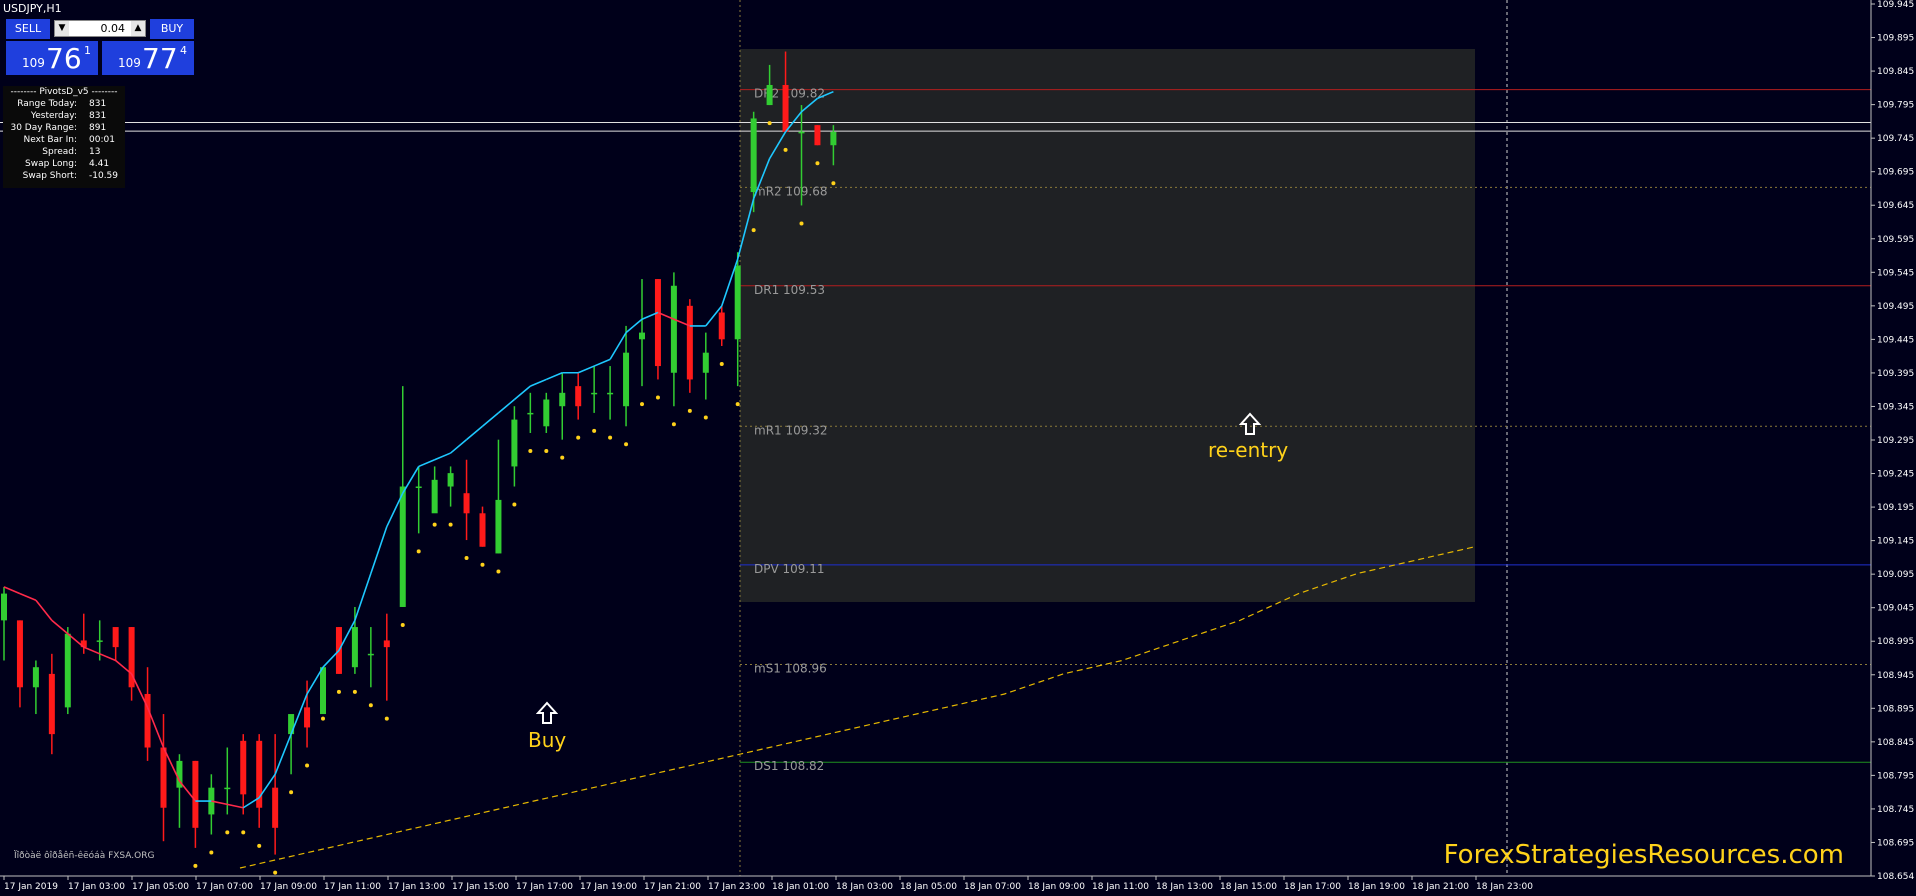 This screenshot has width=1916, height=896. I want to click on price-tick-label: 109.595, so click(1895, 240).